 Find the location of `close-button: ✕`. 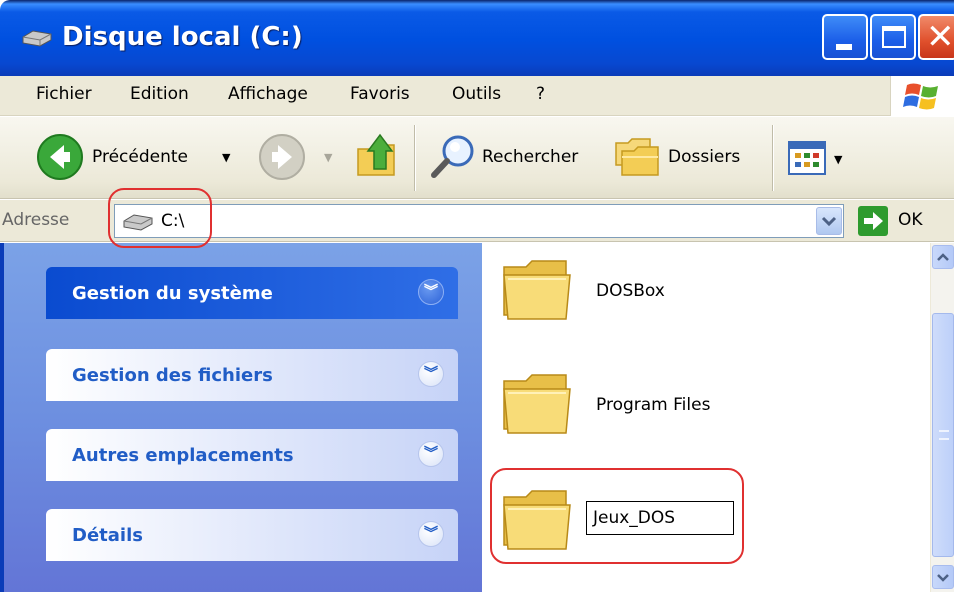

close-button: ✕ is located at coordinates (936, 37).